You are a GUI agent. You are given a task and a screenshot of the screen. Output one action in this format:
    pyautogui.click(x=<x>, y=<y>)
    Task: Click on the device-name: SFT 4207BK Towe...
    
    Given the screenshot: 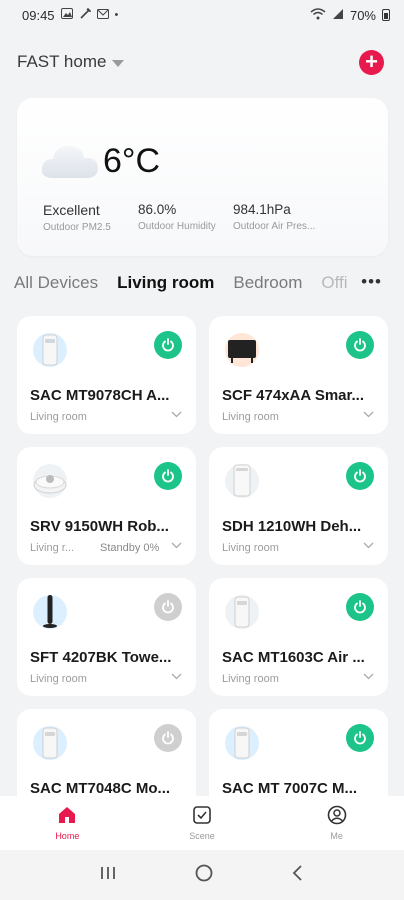 What is the action you would take?
    pyautogui.click(x=101, y=657)
    